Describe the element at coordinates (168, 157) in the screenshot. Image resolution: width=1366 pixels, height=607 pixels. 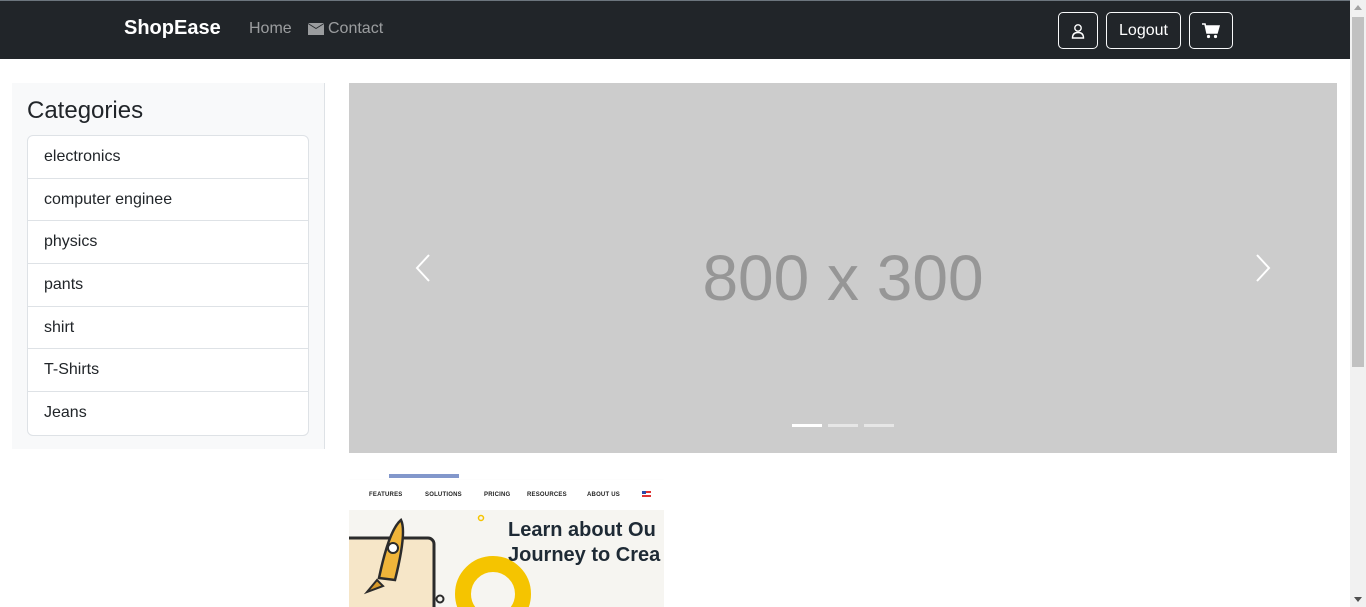
I see `category-item: electronics` at that location.